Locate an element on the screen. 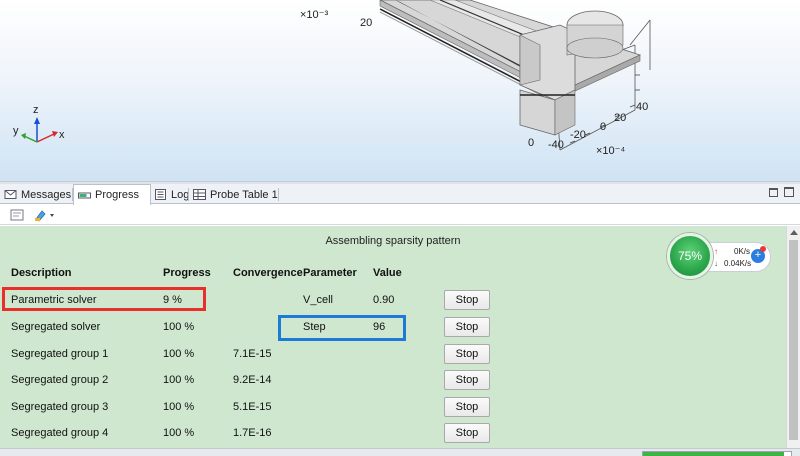  header-value: Value is located at coordinates (387, 273).